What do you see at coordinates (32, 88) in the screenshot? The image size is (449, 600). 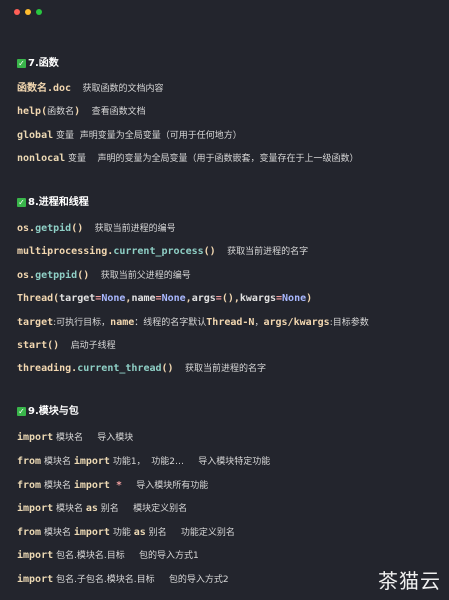 I see `code-token-code: 函数名` at bounding box center [32, 88].